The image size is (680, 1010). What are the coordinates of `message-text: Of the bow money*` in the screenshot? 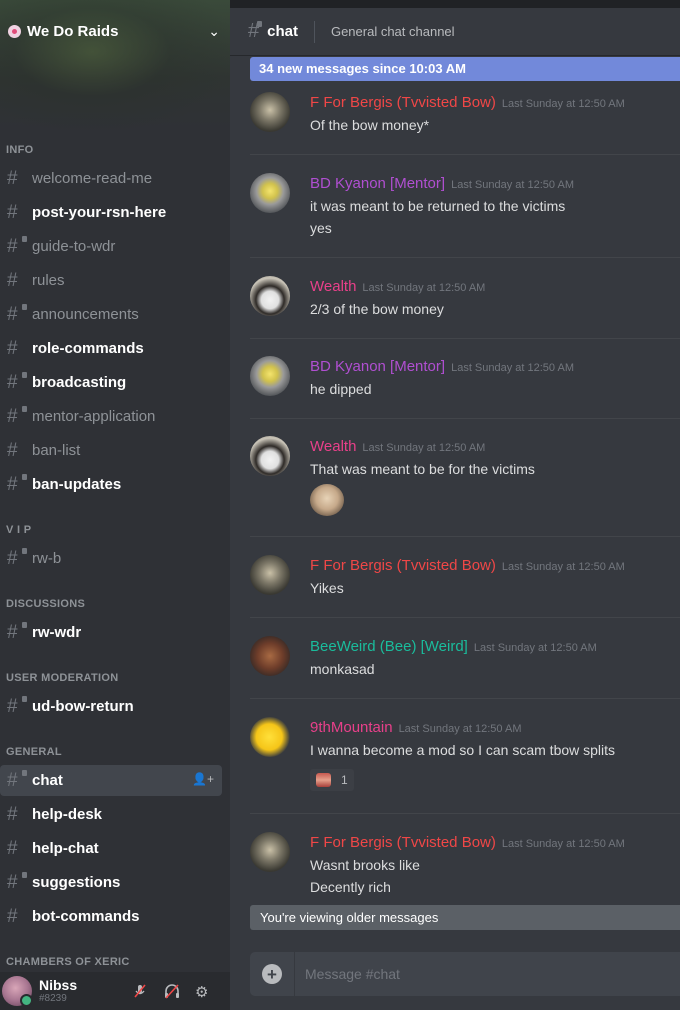 It's located at (370, 125).